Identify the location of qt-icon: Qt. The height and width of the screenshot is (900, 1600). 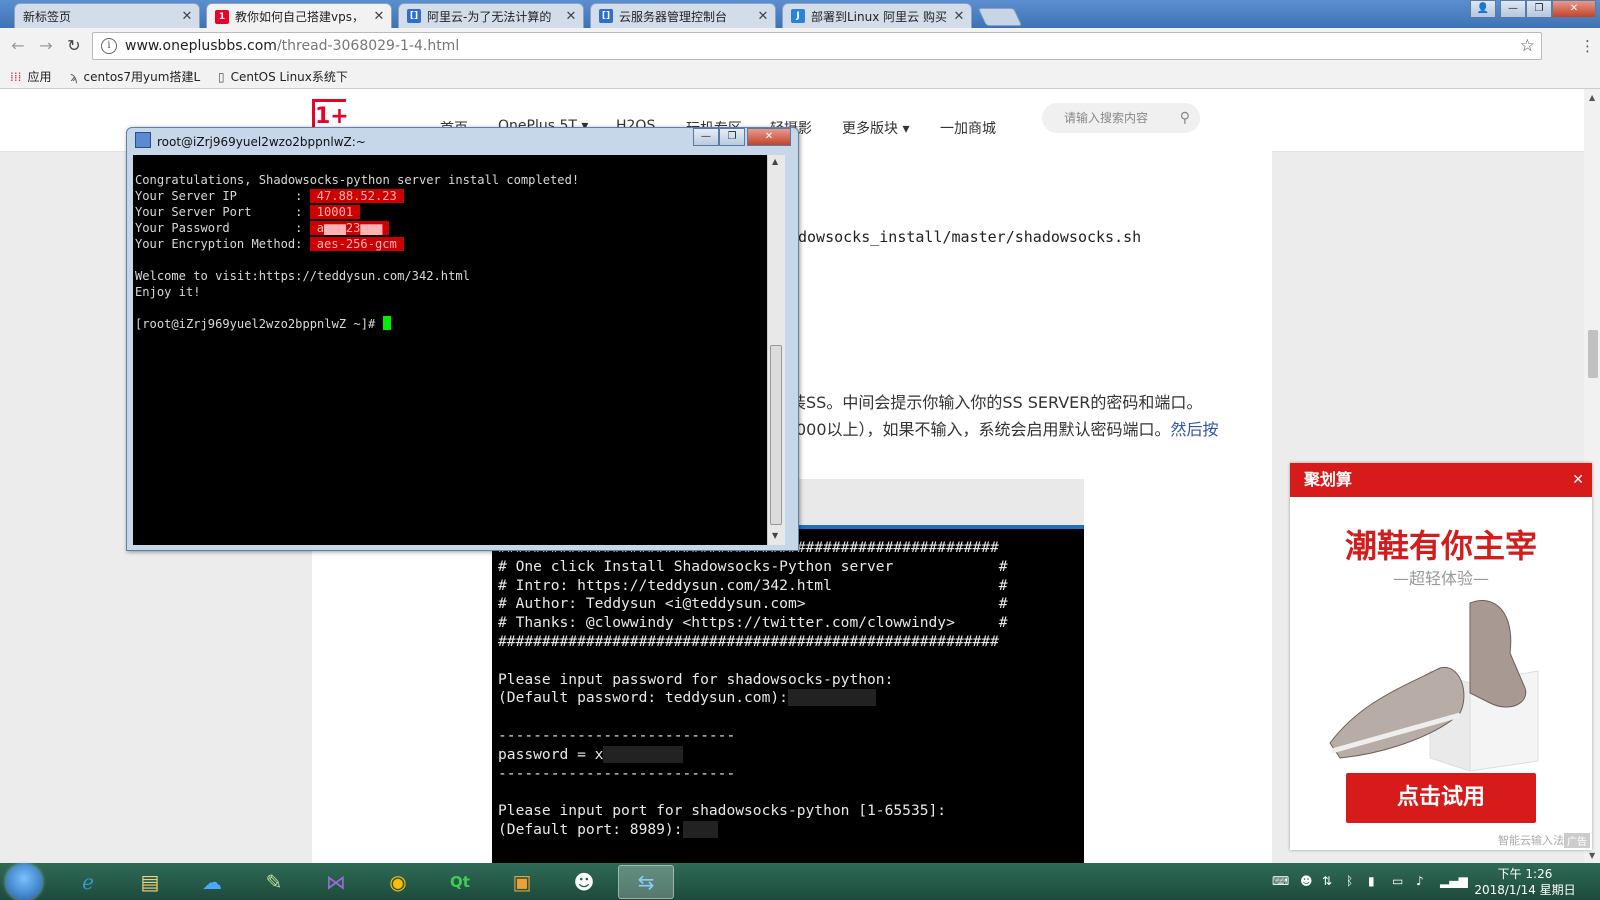
(460, 882).